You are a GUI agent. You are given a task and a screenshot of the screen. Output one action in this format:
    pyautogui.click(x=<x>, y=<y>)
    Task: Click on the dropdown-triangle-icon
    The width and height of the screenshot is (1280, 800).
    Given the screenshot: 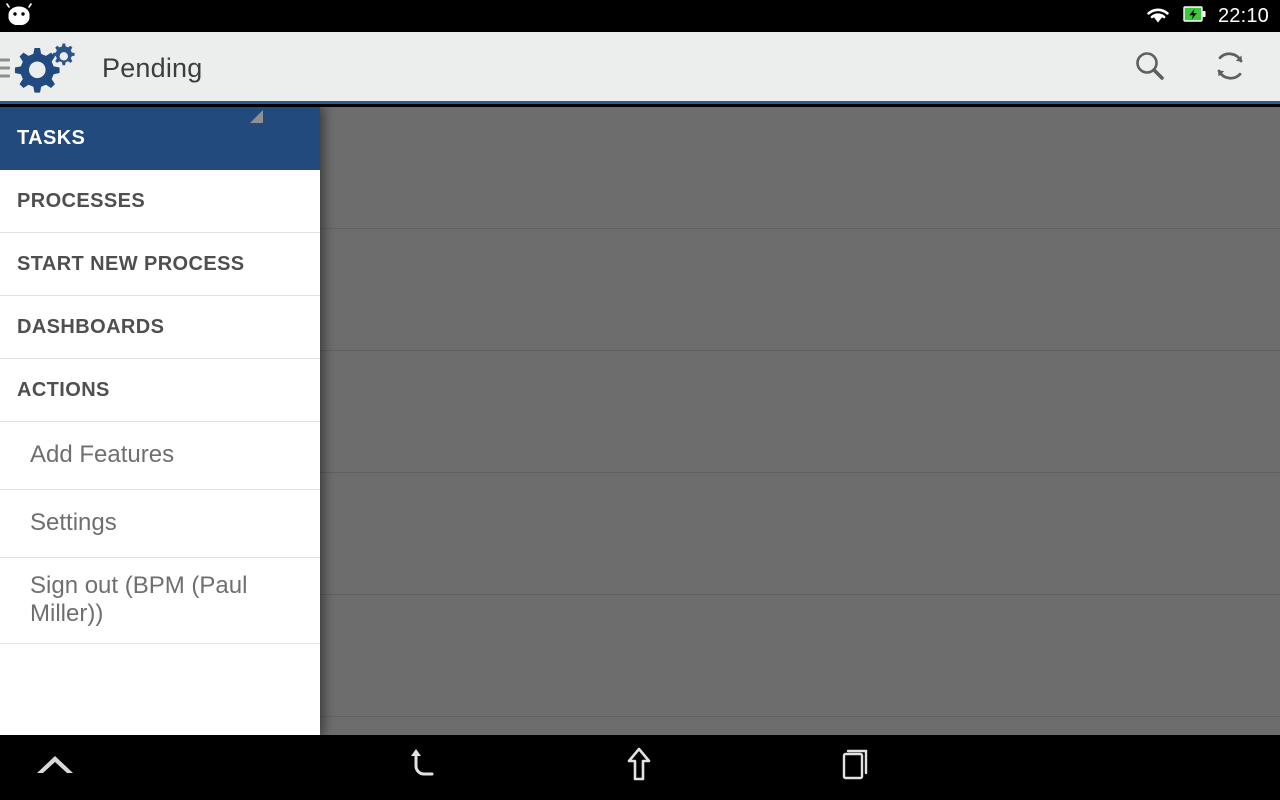 What is the action you would take?
    pyautogui.click(x=256, y=116)
    